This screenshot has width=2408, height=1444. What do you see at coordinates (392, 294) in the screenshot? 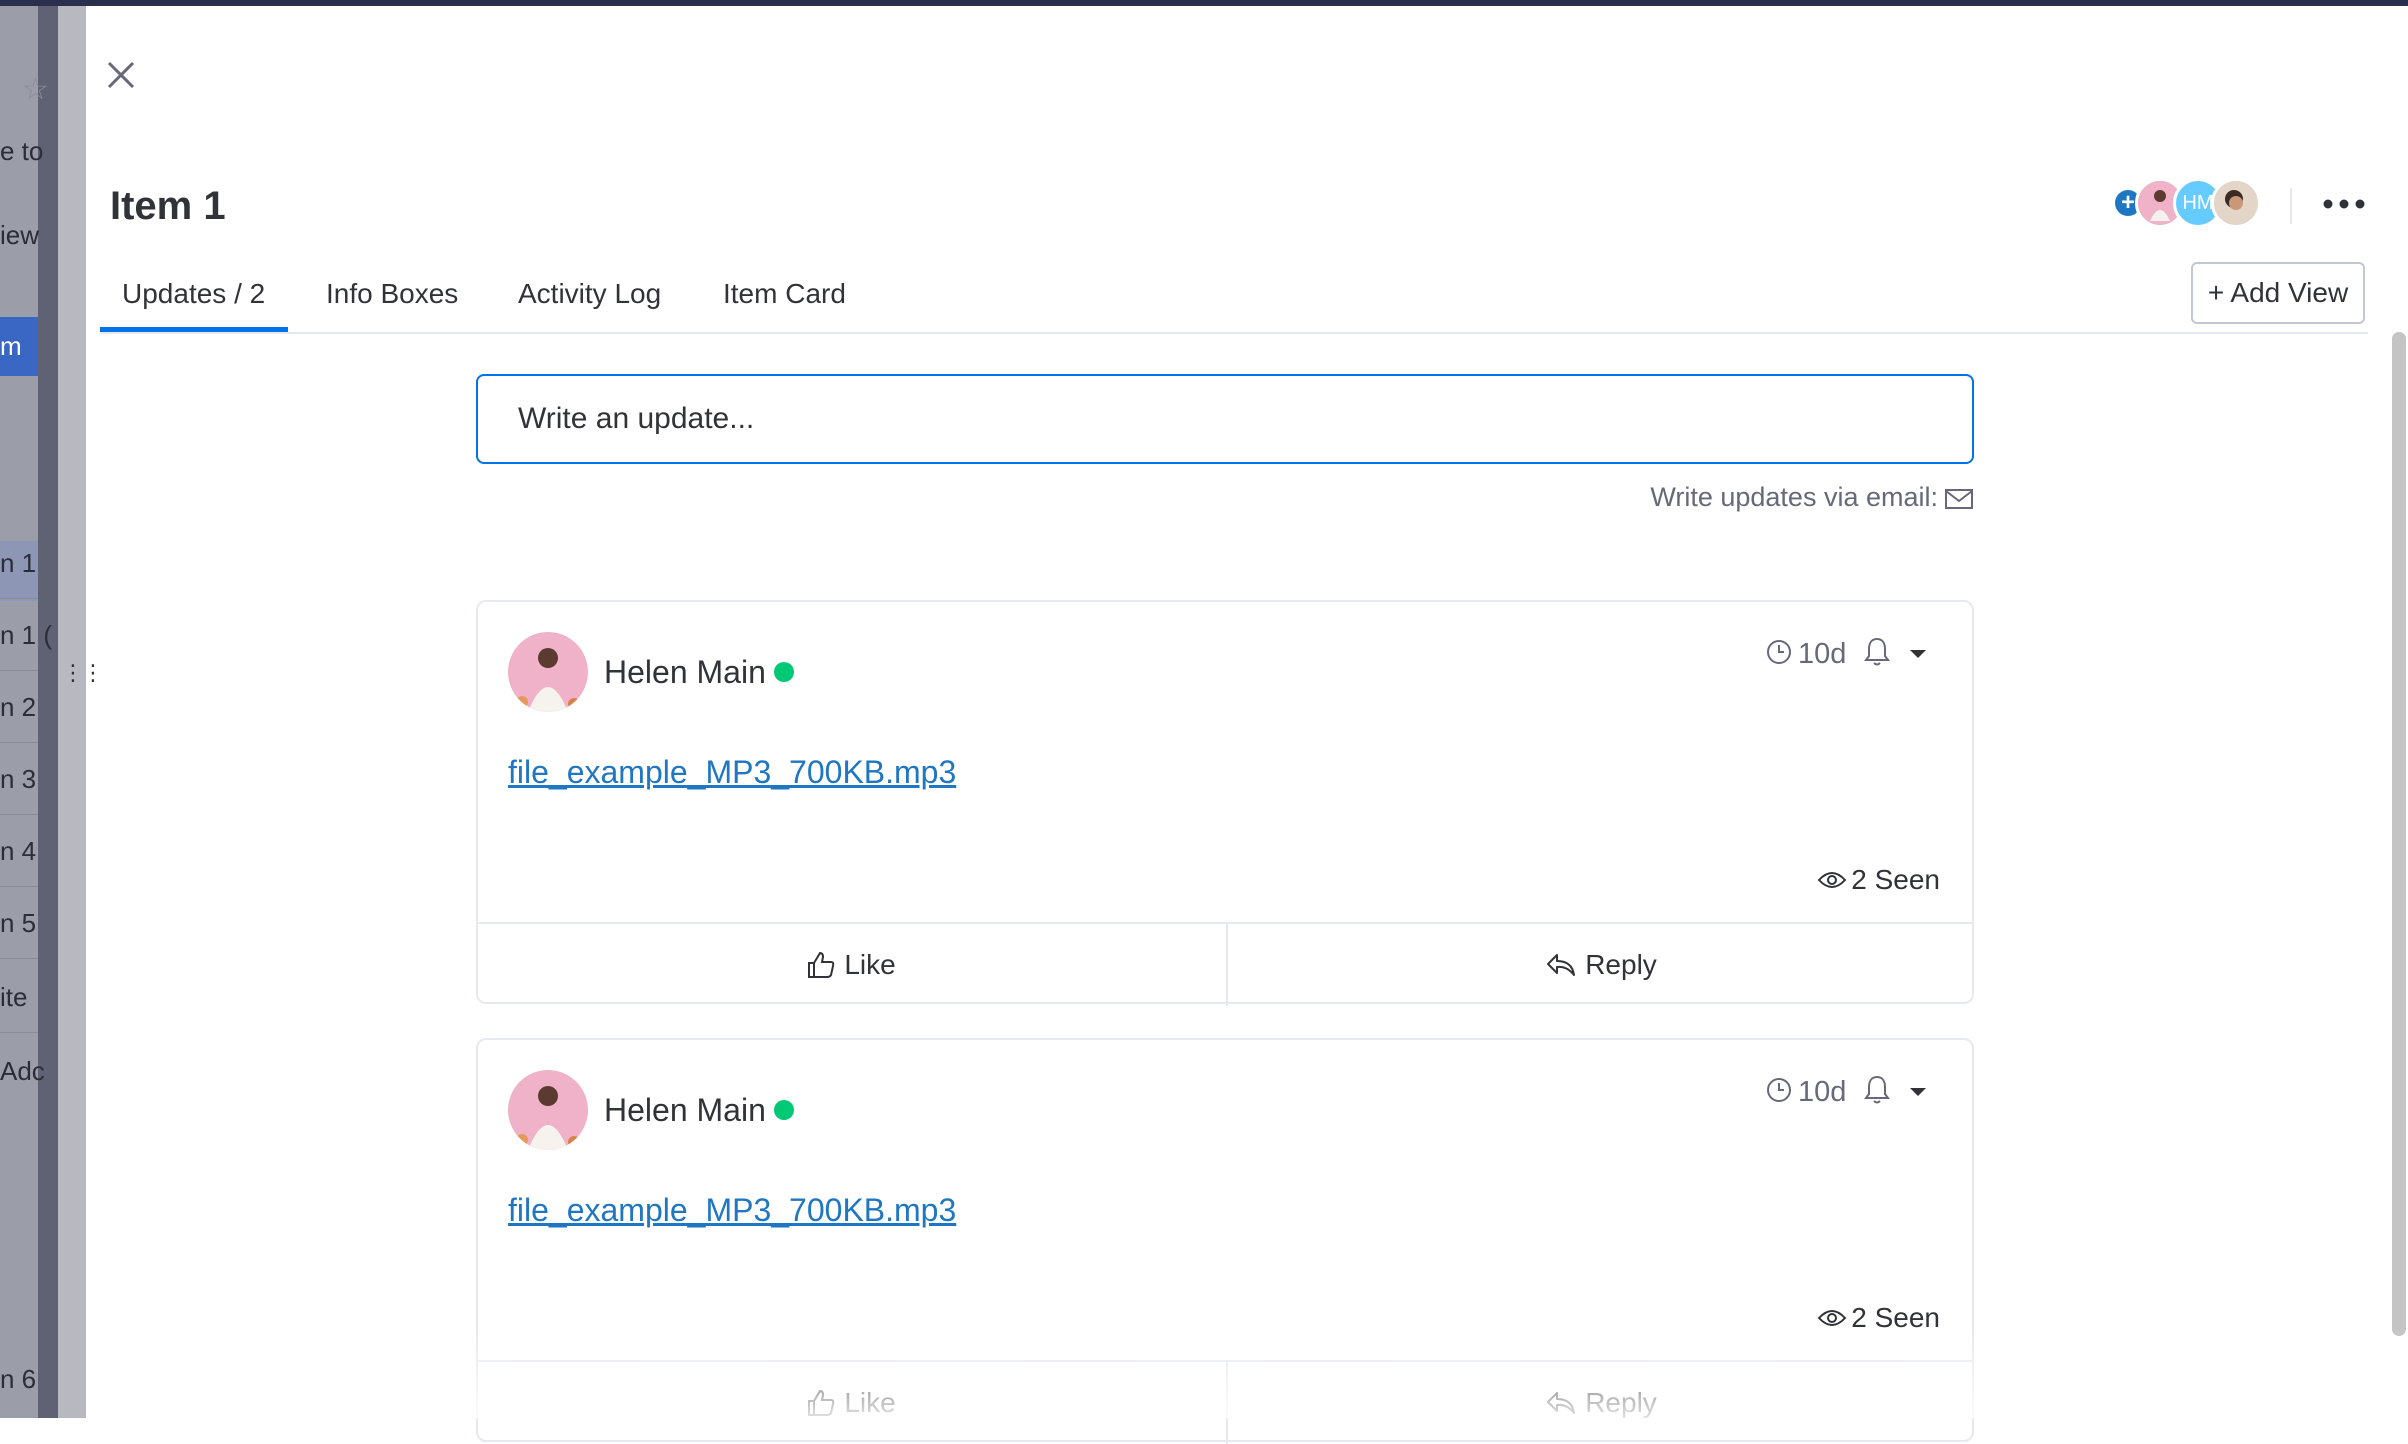
I see `tab-info-boxes: Info Boxes` at bounding box center [392, 294].